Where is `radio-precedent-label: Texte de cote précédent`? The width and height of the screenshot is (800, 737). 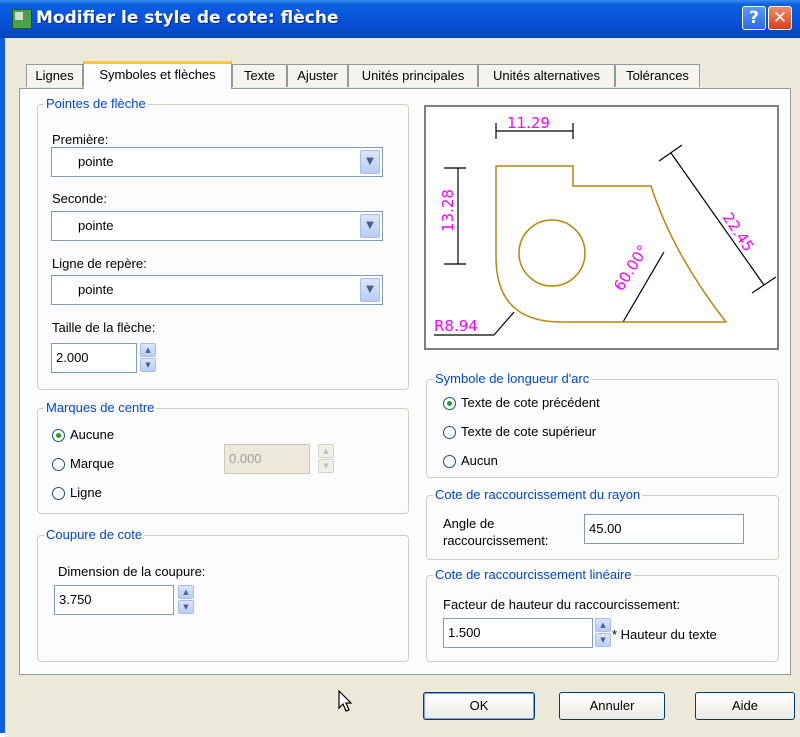
radio-precedent-label: Texte de cote précédent is located at coordinates (530, 402).